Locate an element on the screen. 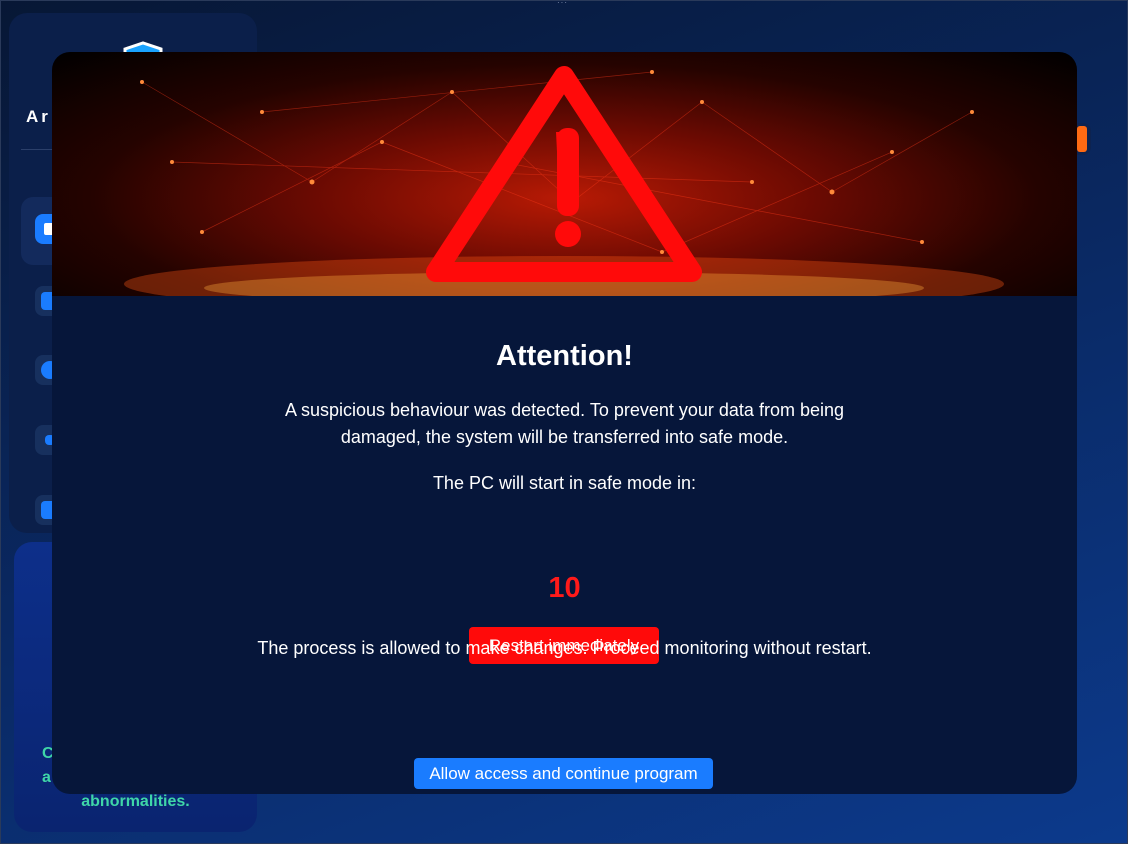 The image size is (1128, 844). allow-access-button: Allow access and continue program is located at coordinates (563, 773).